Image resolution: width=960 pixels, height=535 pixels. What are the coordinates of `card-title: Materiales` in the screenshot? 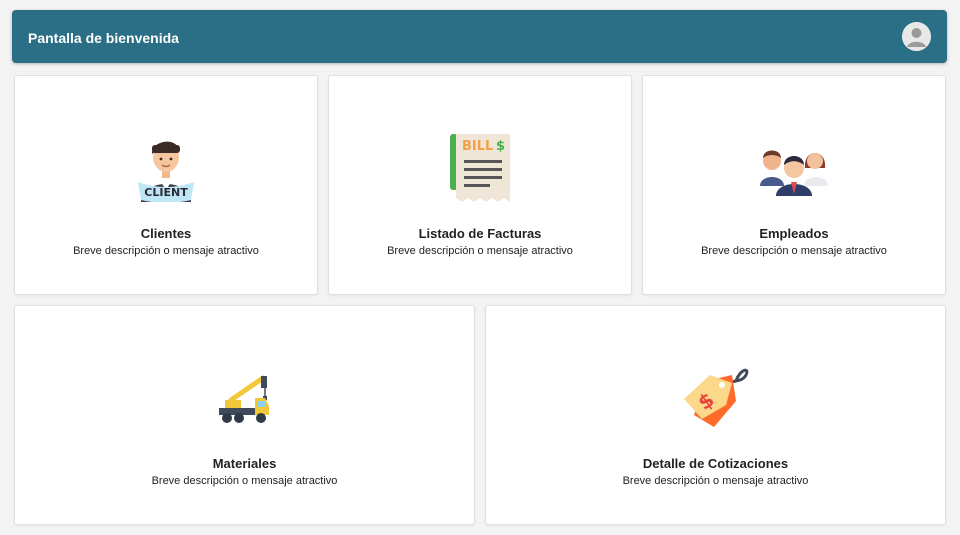 It's located at (244, 463).